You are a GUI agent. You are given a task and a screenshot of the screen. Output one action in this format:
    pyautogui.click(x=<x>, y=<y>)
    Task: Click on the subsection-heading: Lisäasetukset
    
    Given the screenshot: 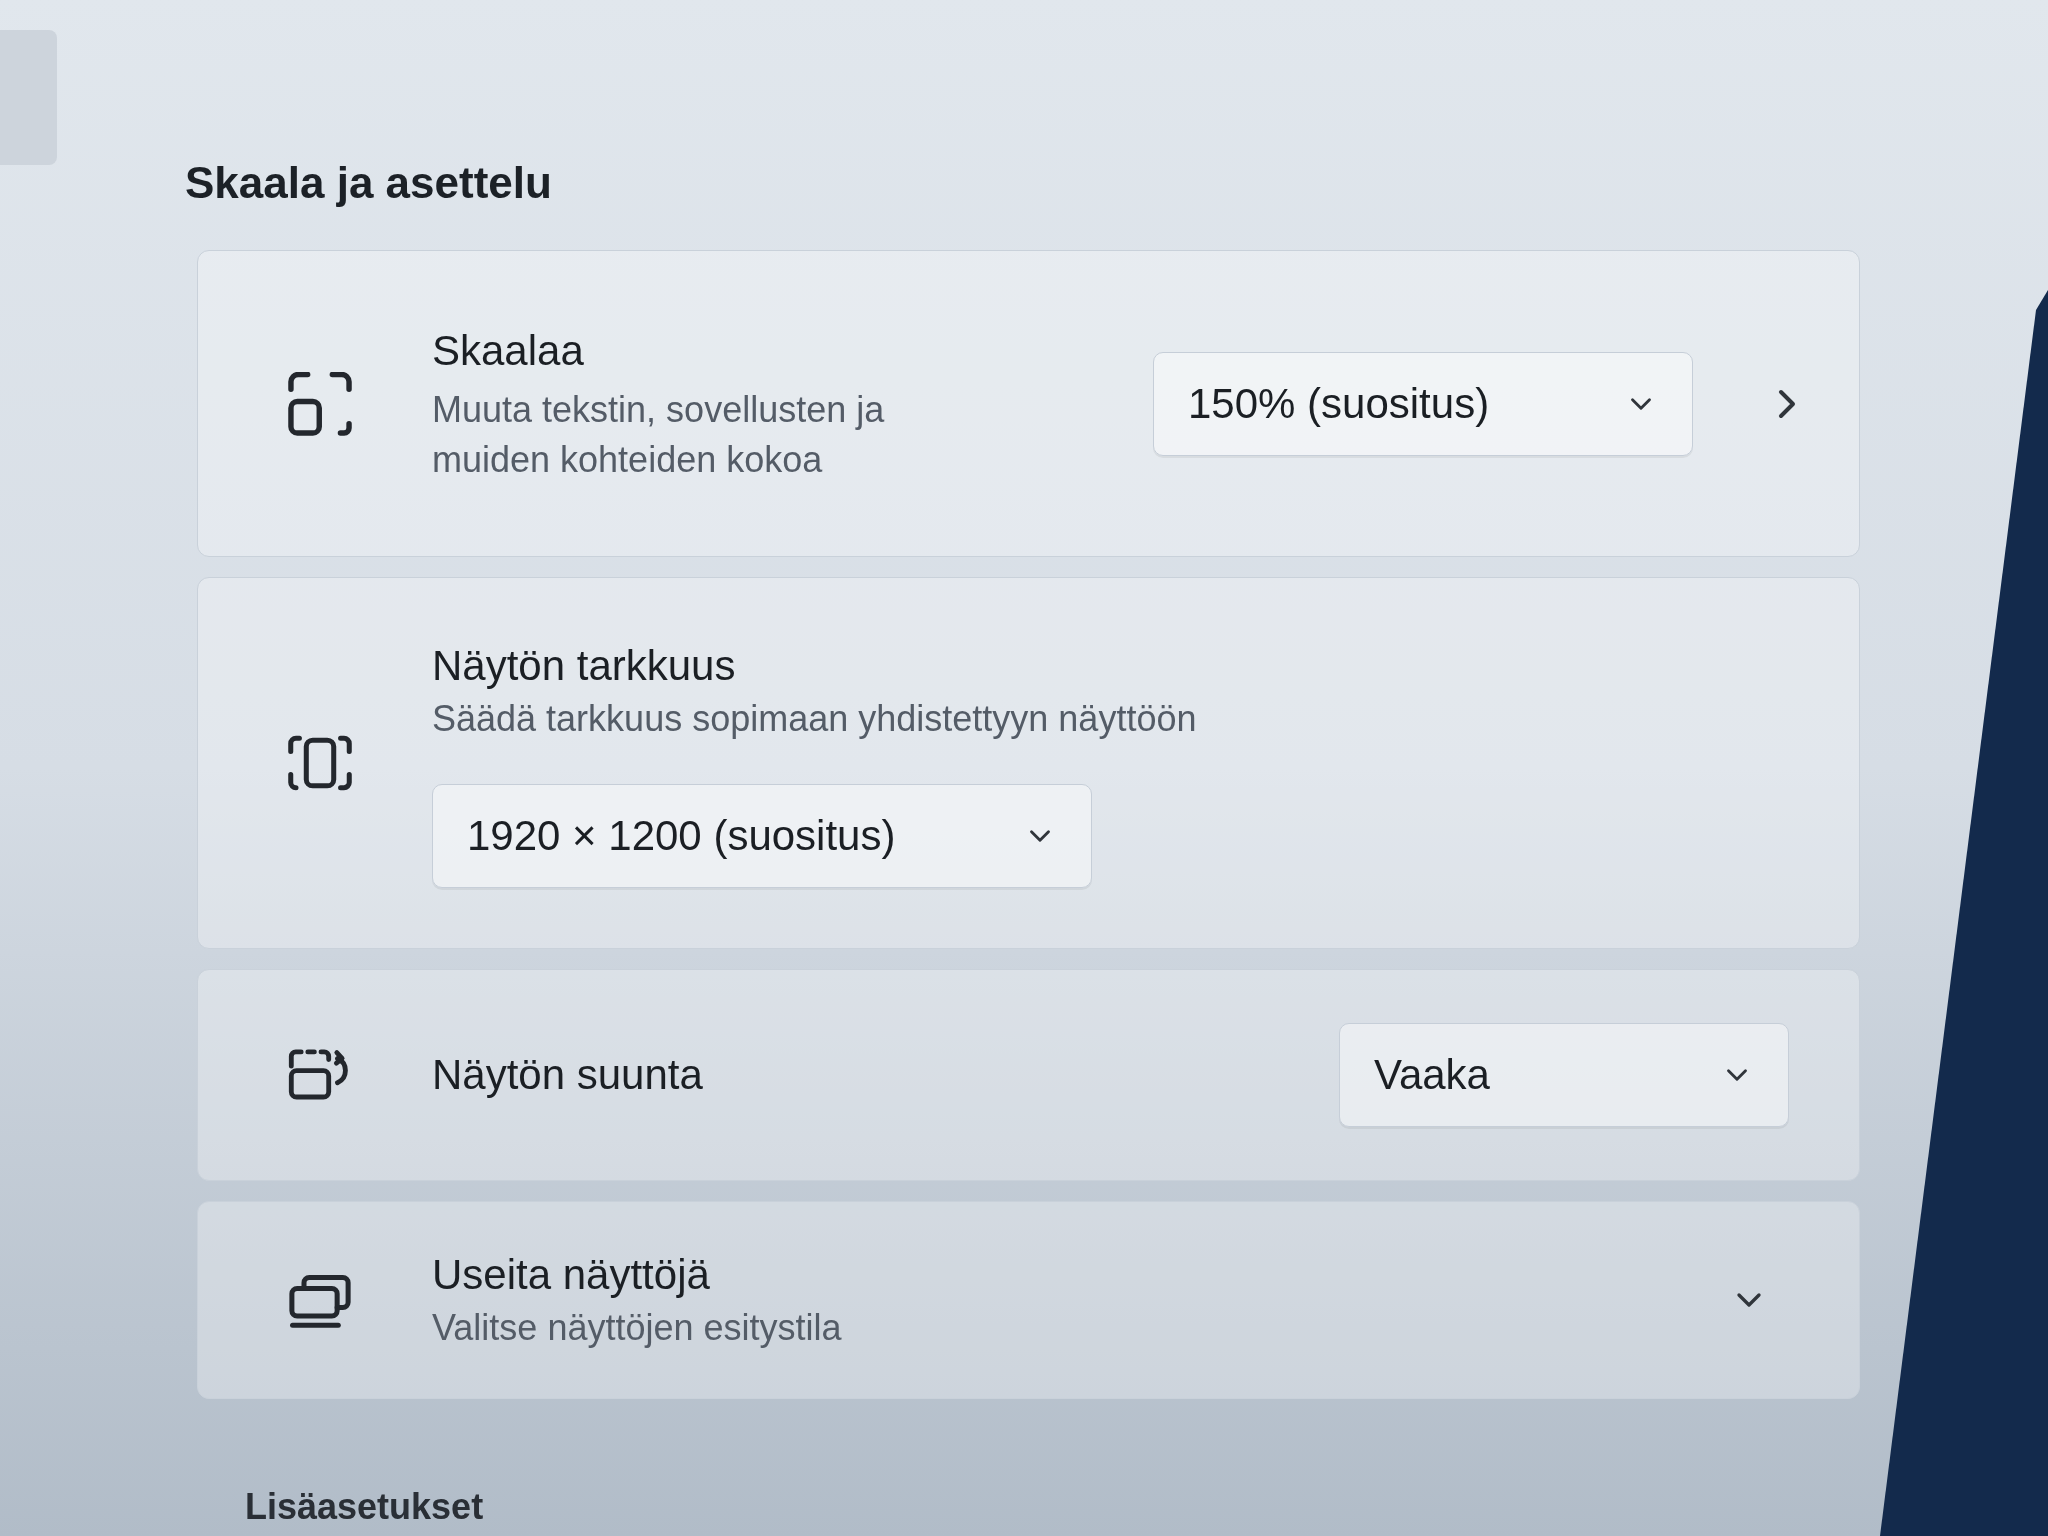 What is the action you would take?
    pyautogui.click(x=364, y=1507)
    